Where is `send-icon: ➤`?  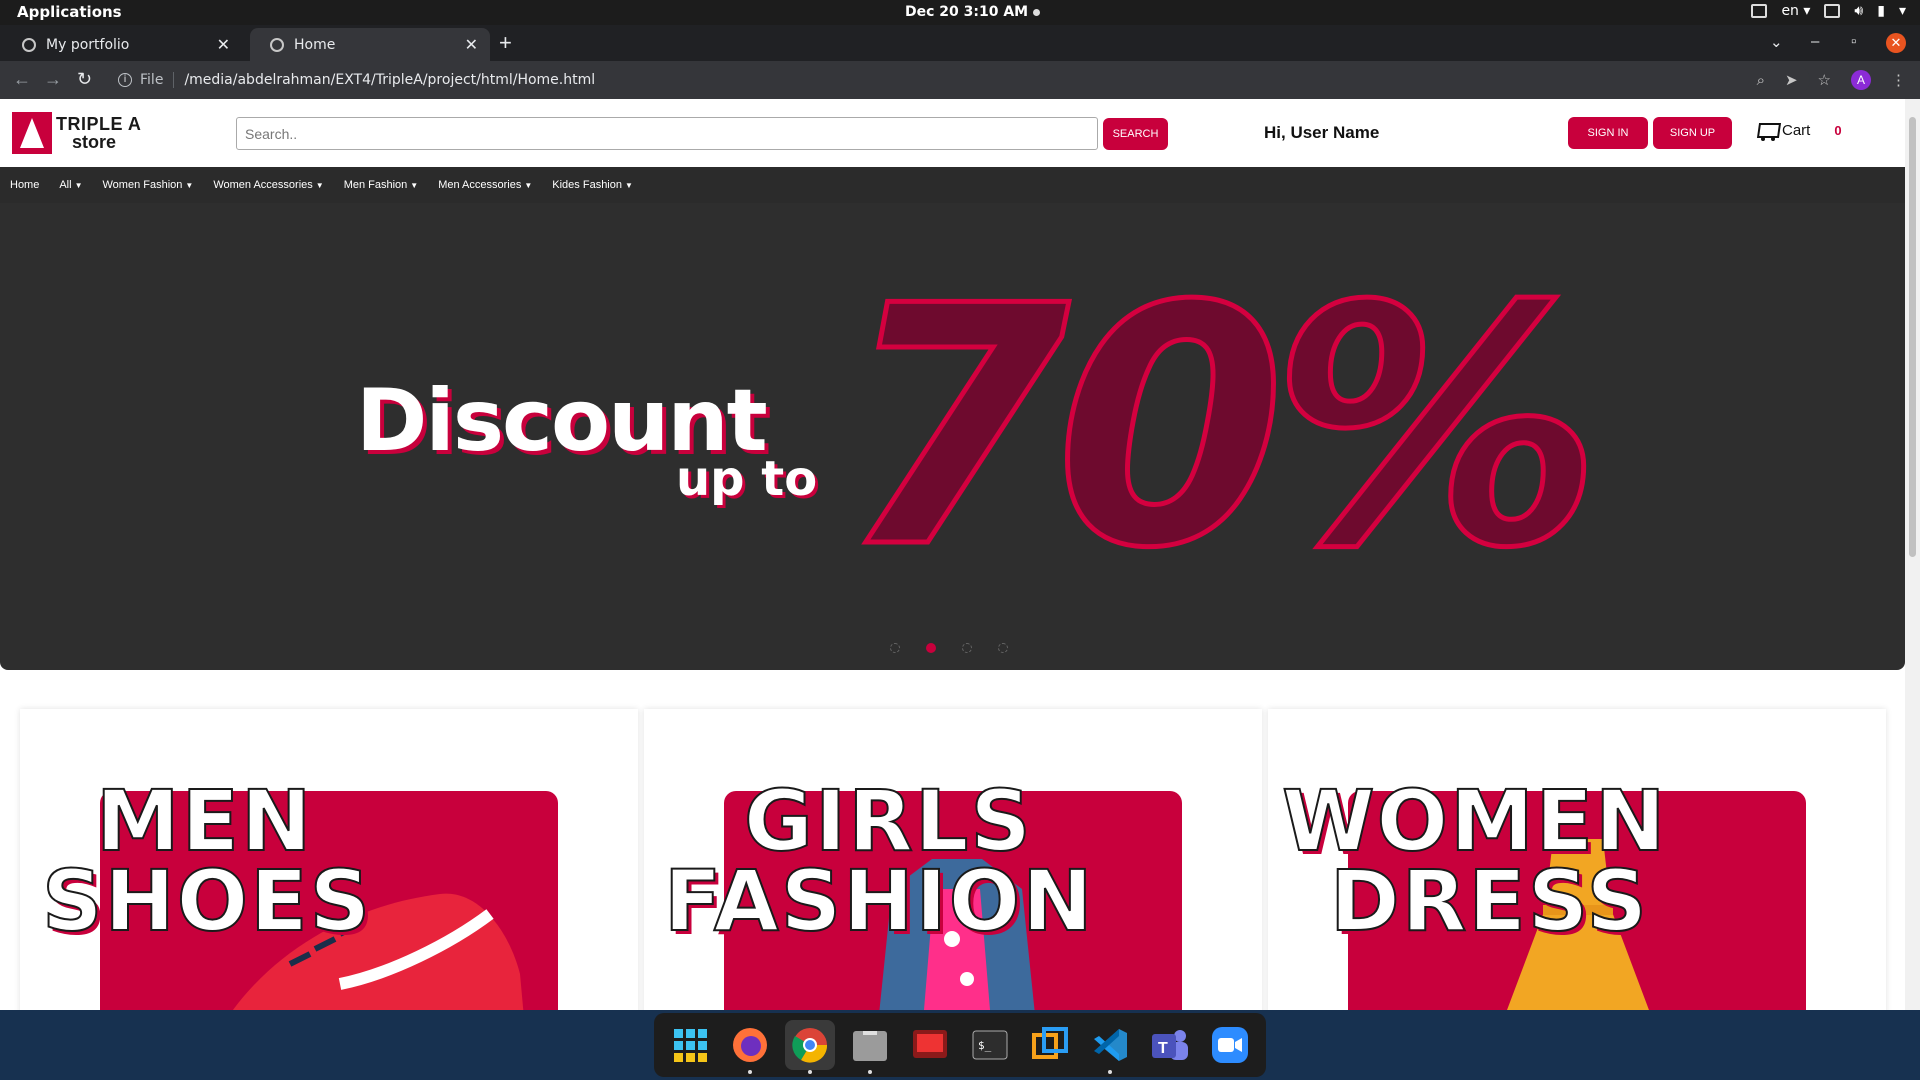
send-icon: ➤ is located at coordinates (1791, 80).